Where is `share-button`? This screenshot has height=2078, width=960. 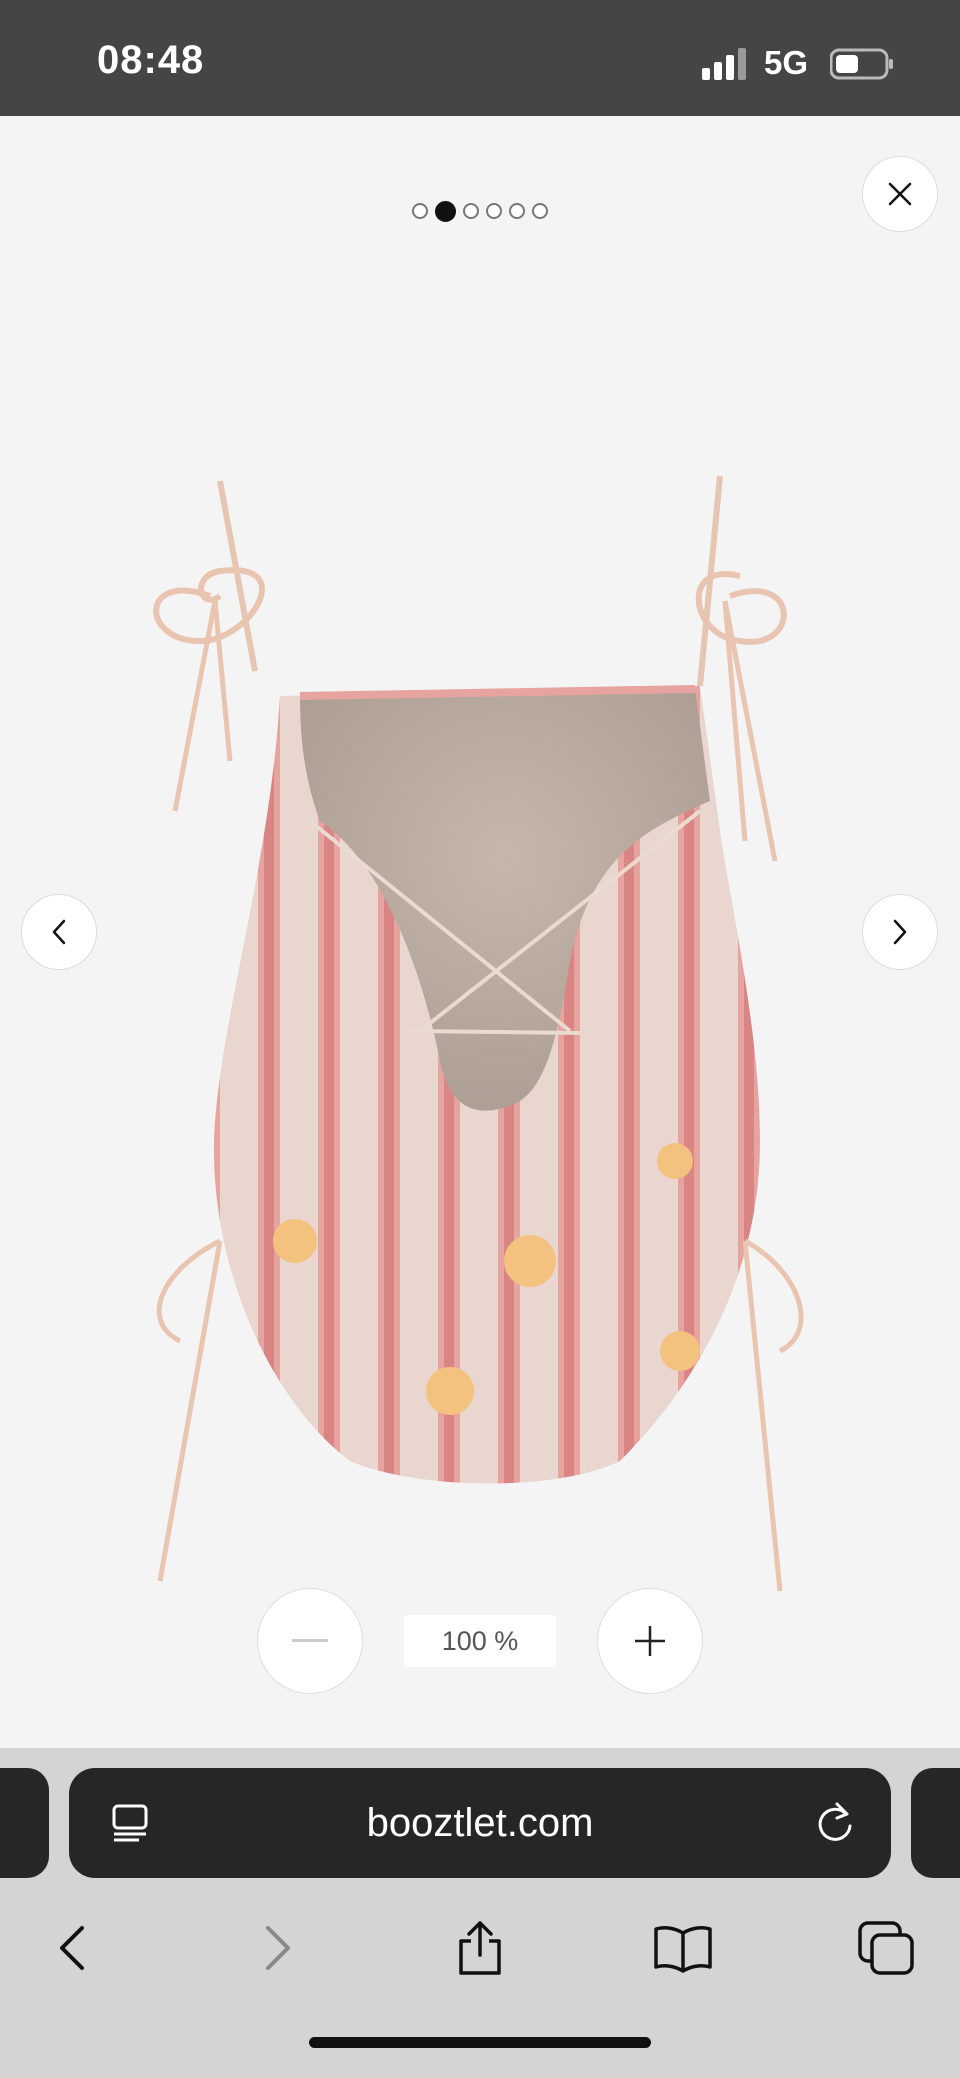 share-button is located at coordinates (480, 1948).